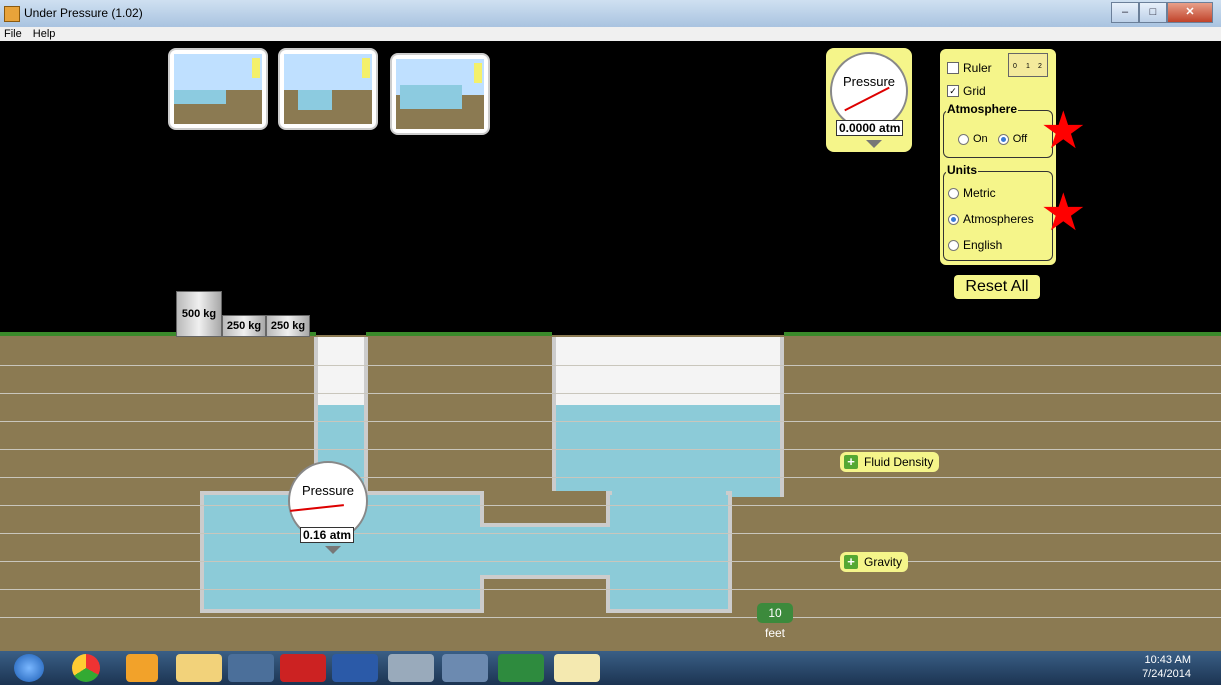 This screenshot has width=1221, height=685. I want to click on upper-divider, so click(545, 507).